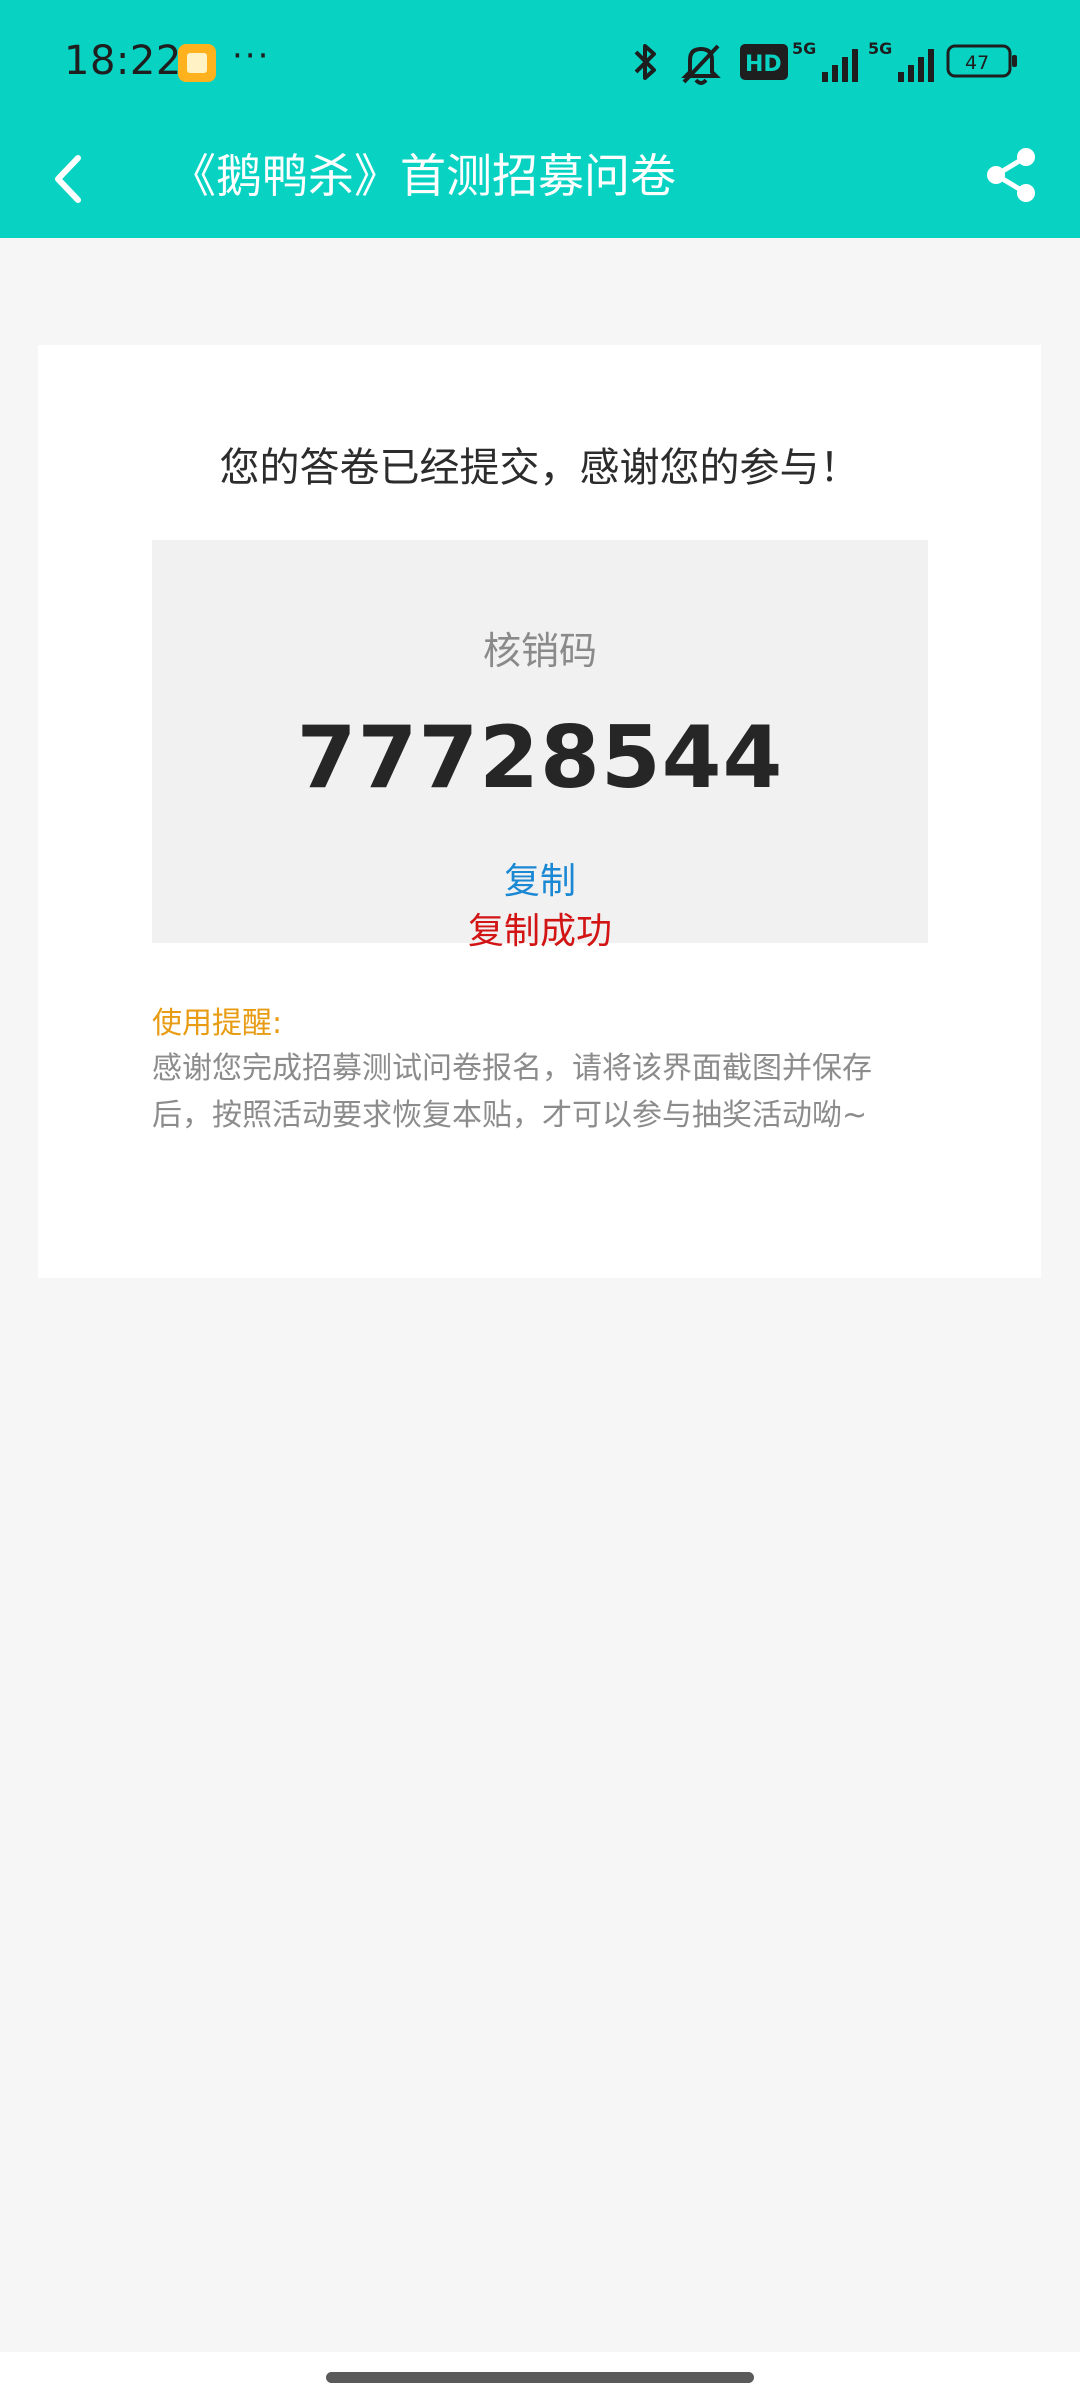 This screenshot has height=2400, width=1080. What do you see at coordinates (540, 63) in the screenshot?
I see `status-bar: 18:22 ··· HD 5G 5G 47` at bounding box center [540, 63].